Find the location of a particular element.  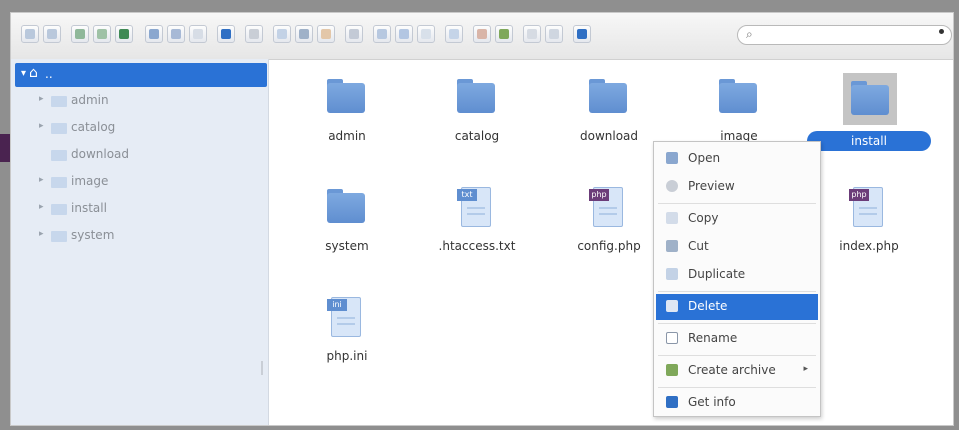

tree-item-install: ▸ install is located at coordinates (136, 209).